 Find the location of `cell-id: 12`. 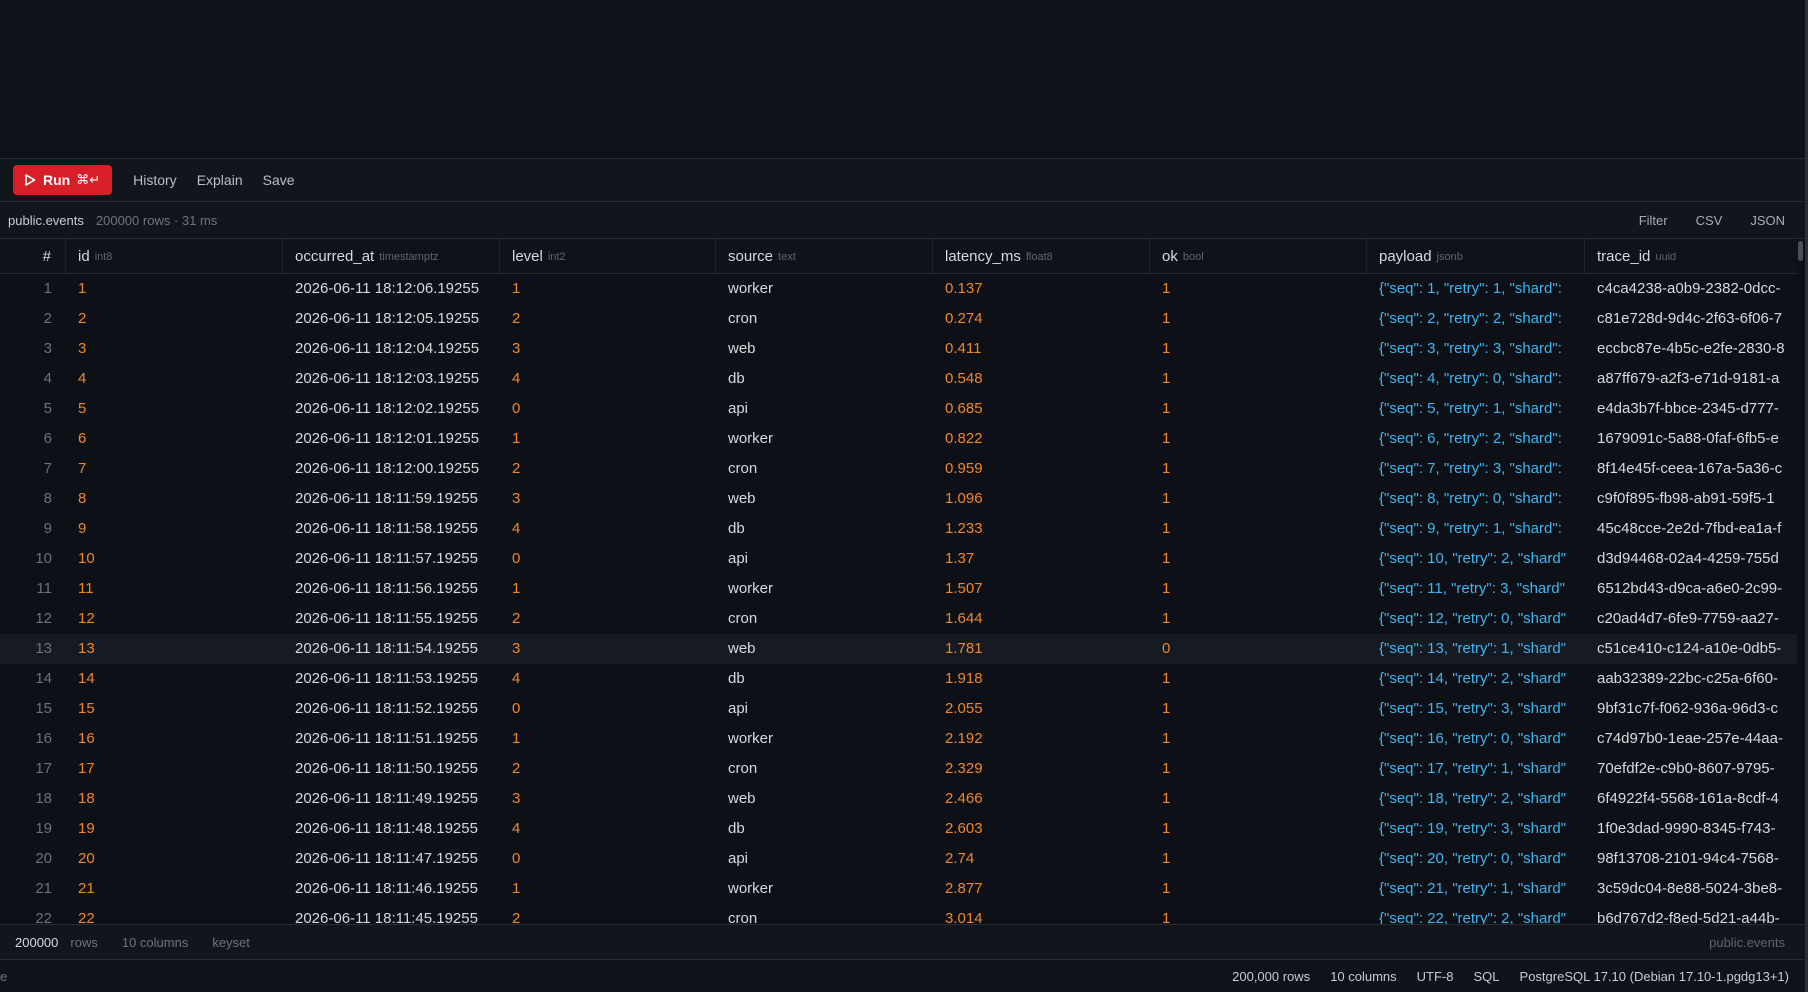

cell-id: 12 is located at coordinates (174, 619).